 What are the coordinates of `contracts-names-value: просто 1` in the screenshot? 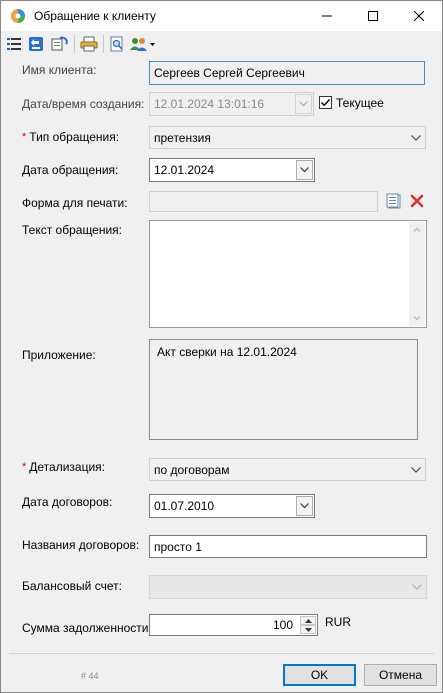 It's located at (178, 546).